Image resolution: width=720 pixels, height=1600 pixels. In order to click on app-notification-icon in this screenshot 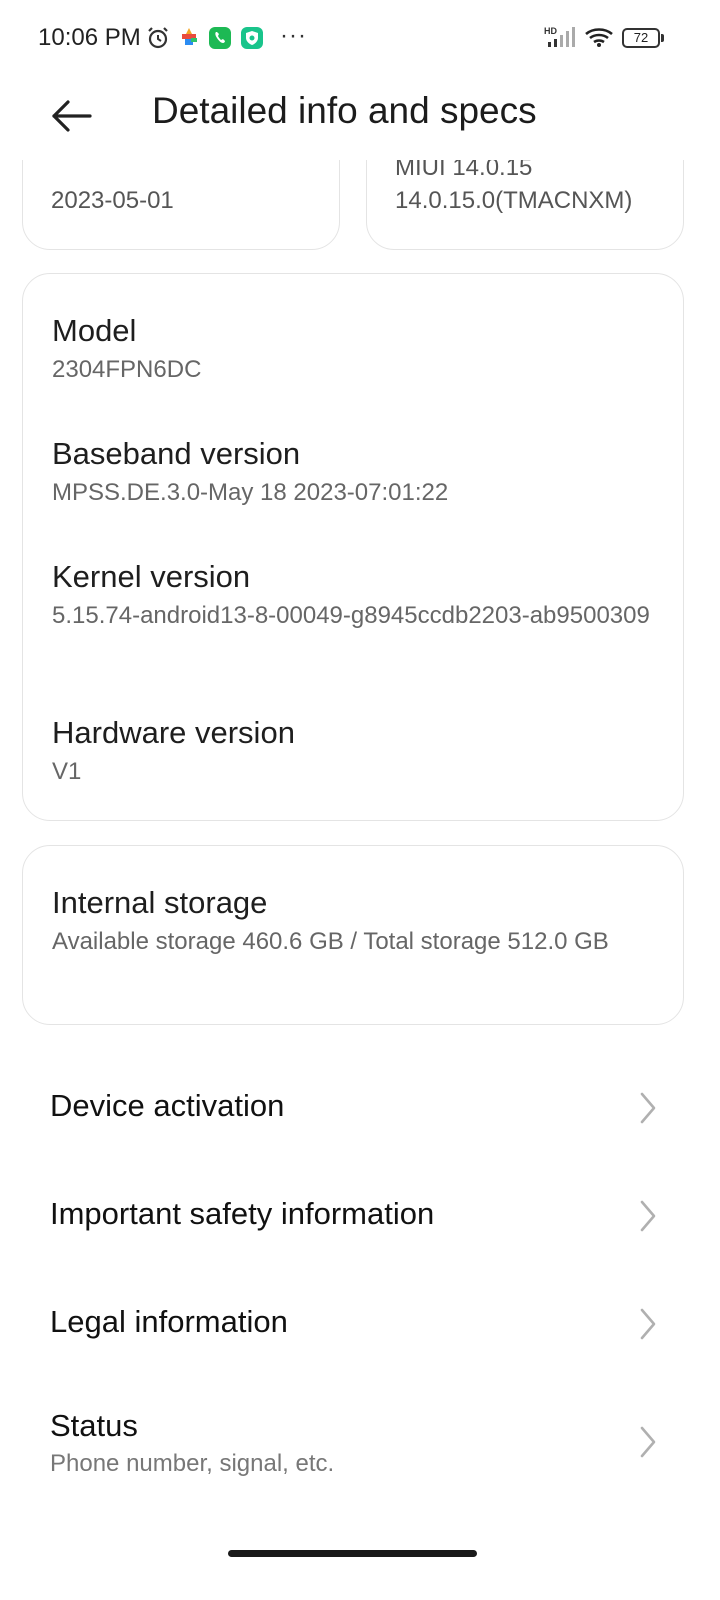, I will do `click(189, 39)`.